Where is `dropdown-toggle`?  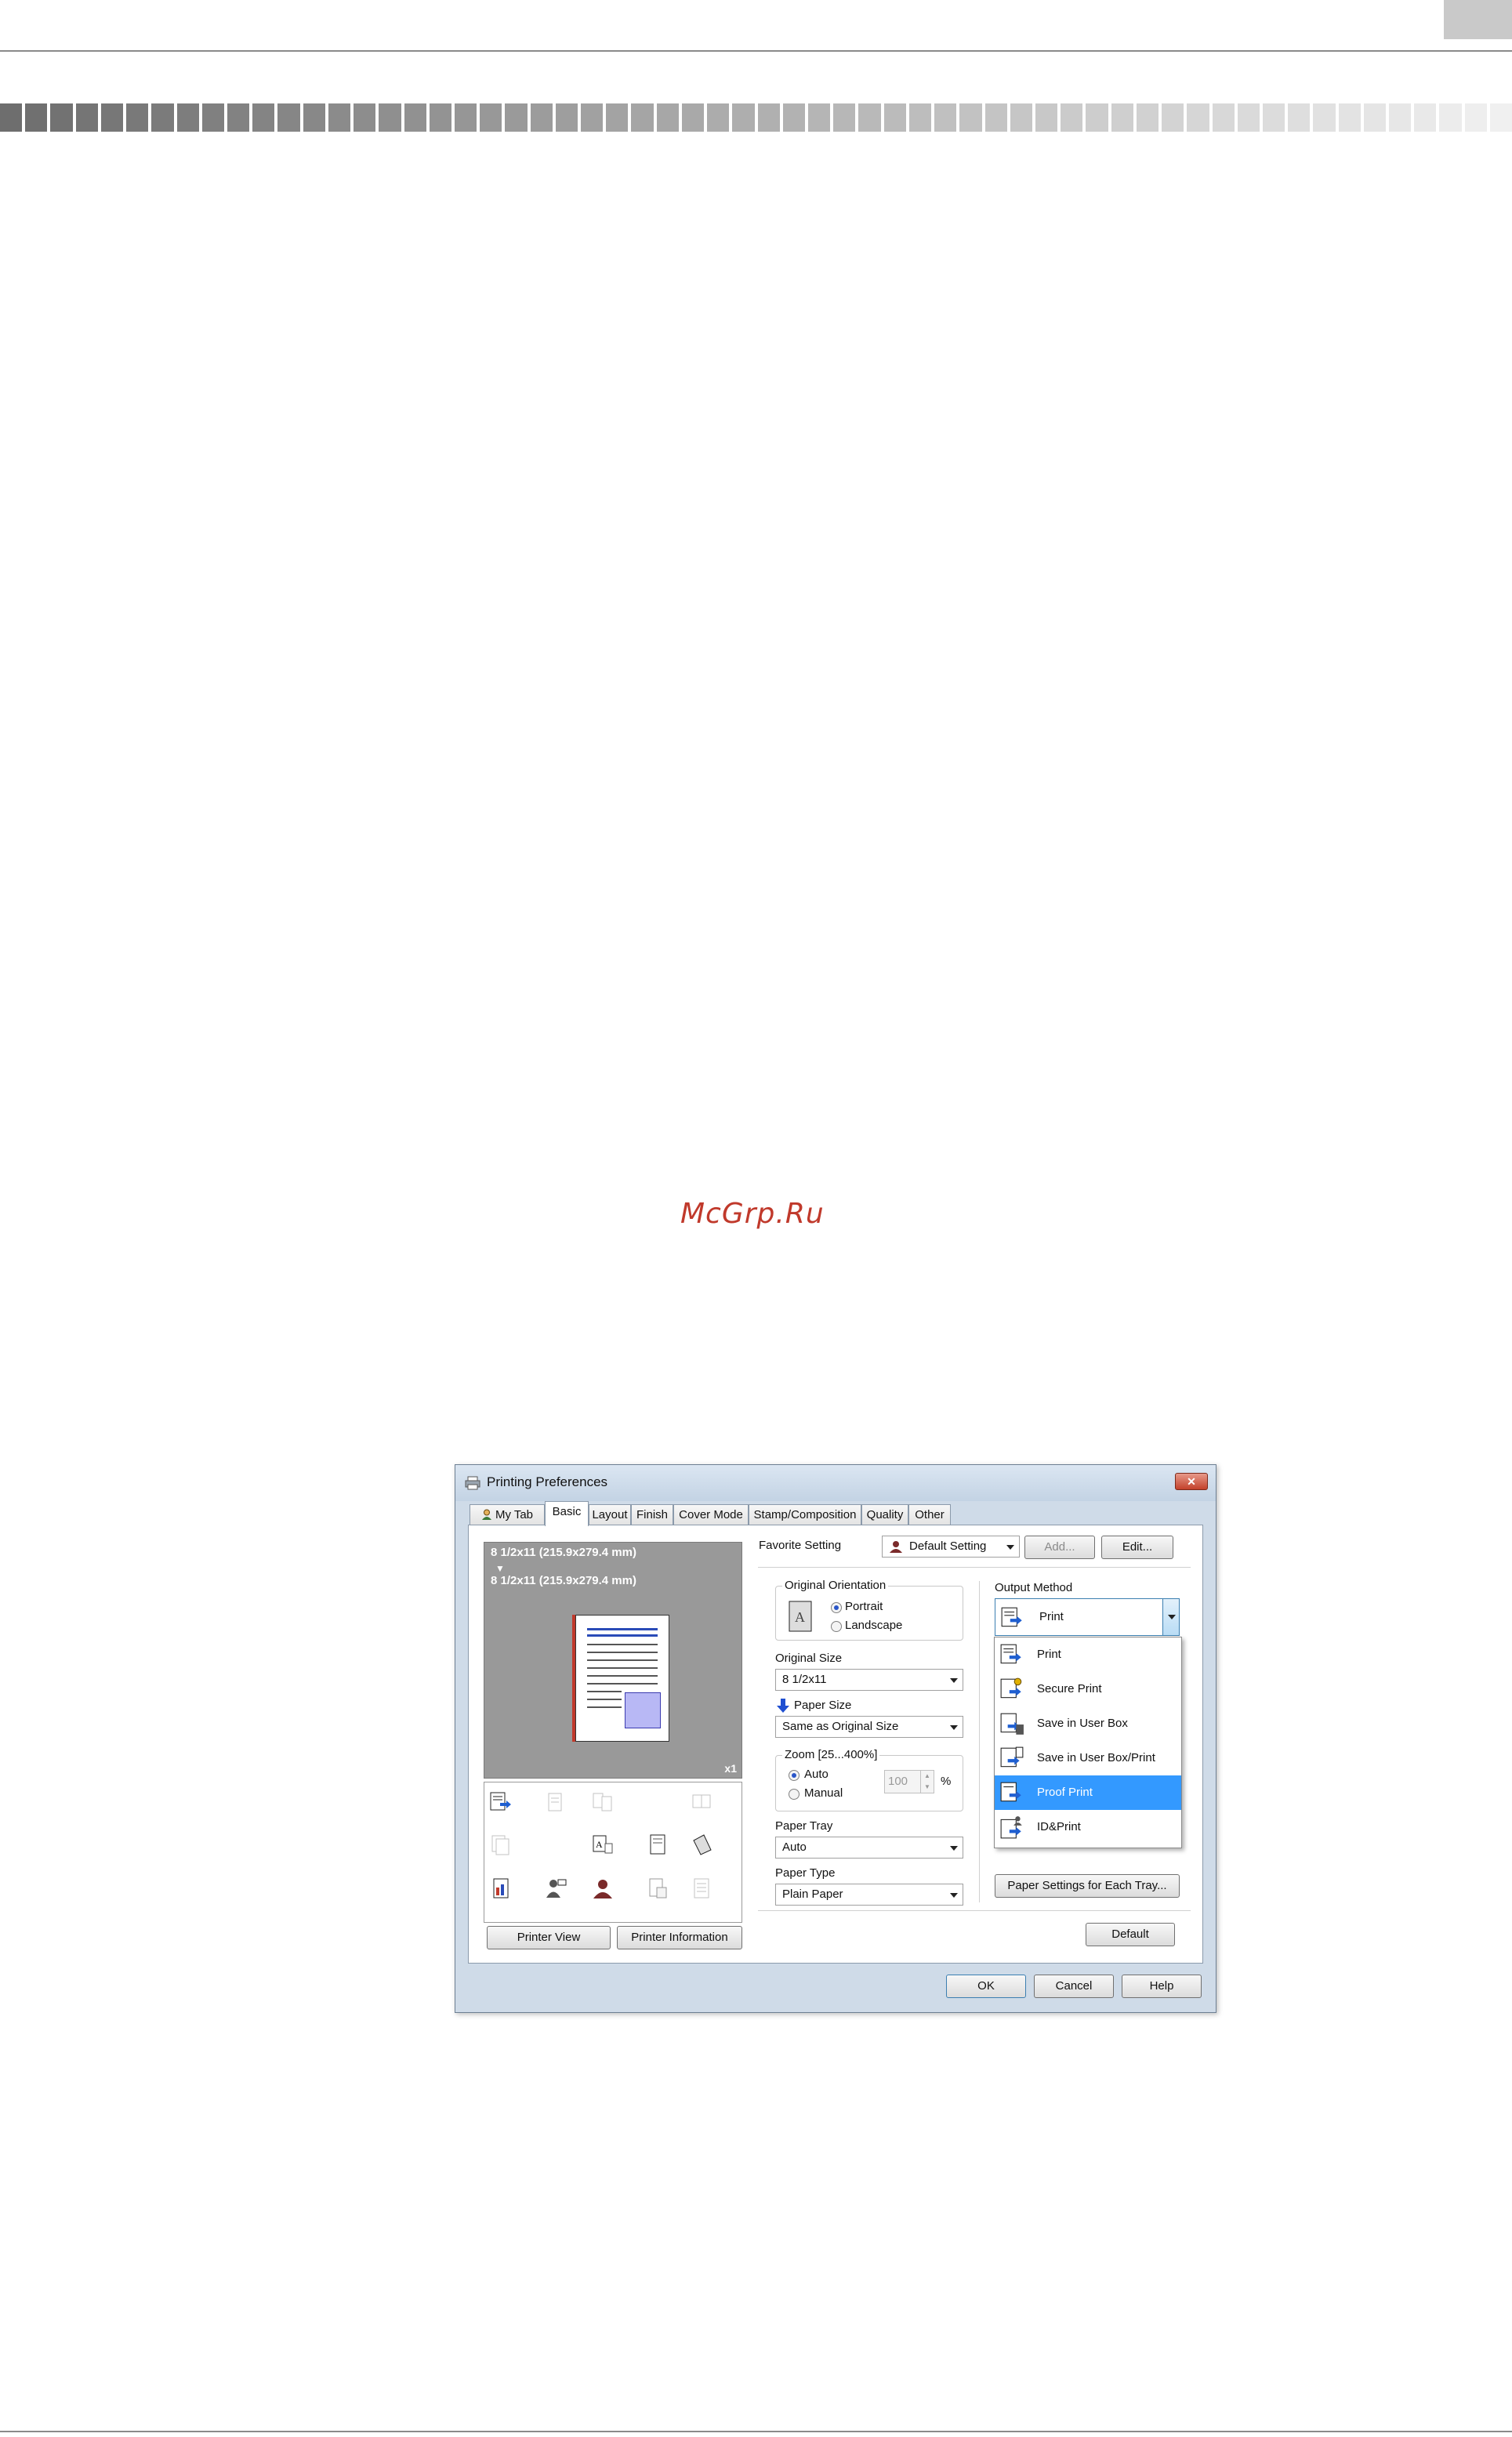
dropdown-toggle is located at coordinates (1170, 1617).